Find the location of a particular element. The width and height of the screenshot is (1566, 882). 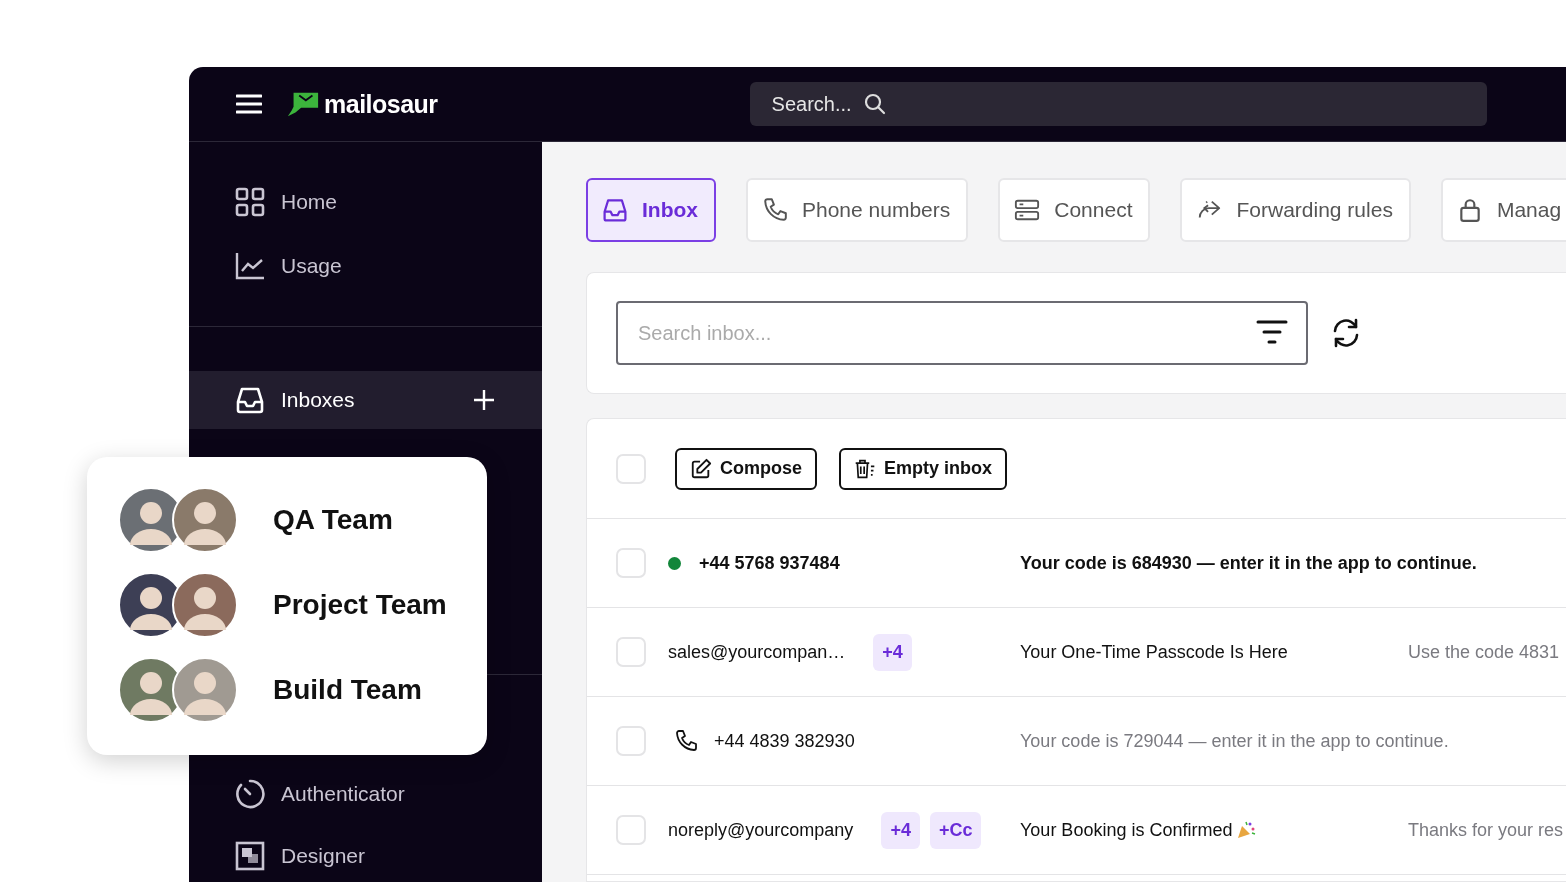

message-row: noreply@yourcompany +4 +Cc Your Booking is Confirmed Thanks for your res is located at coordinates (1076, 830).